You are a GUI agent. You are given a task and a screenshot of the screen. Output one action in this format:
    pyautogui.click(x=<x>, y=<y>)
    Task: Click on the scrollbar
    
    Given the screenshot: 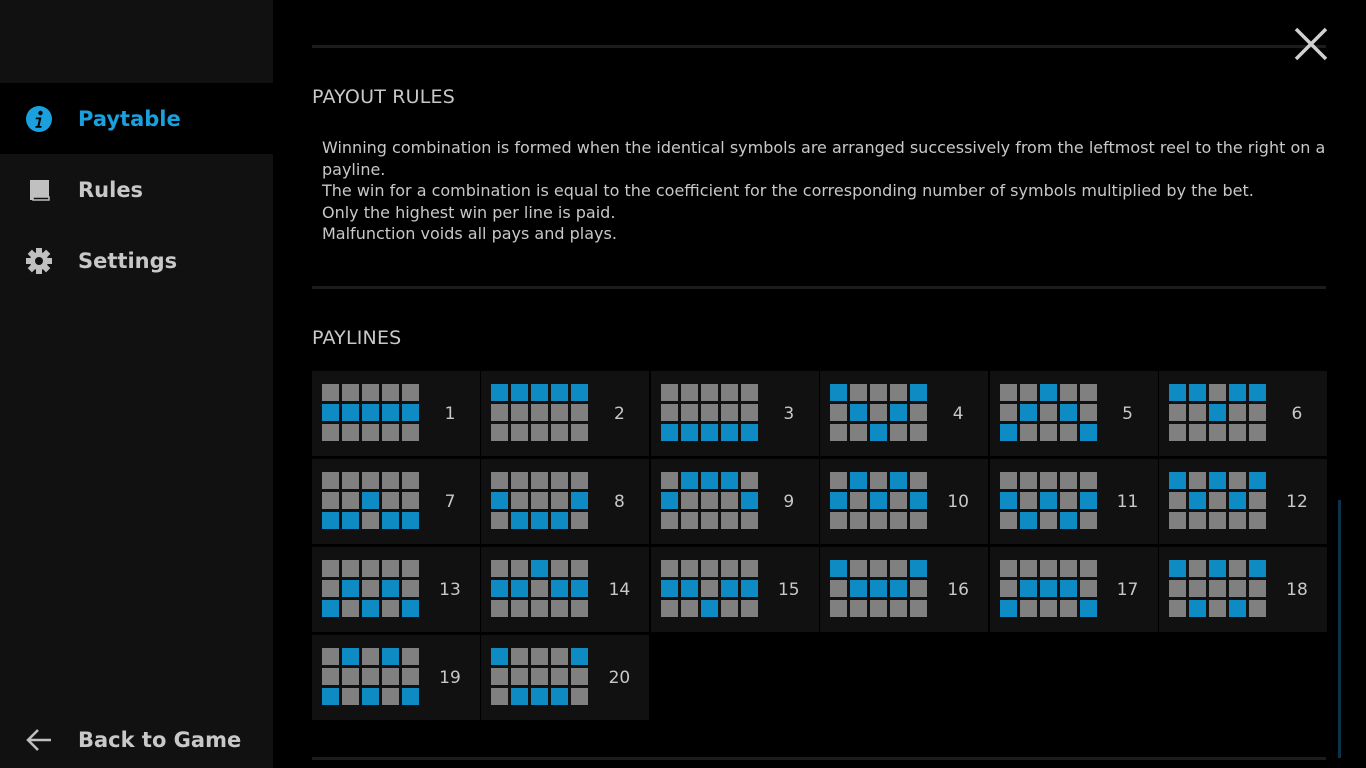 What is the action you would take?
    pyautogui.click(x=1339, y=629)
    